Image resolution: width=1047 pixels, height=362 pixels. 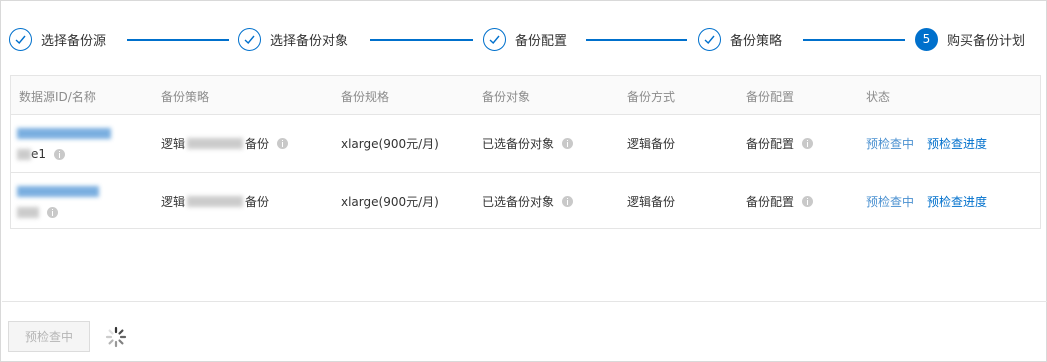 What do you see at coordinates (309, 41) in the screenshot?
I see `step-label: 选择备份对象` at bounding box center [309, 41].